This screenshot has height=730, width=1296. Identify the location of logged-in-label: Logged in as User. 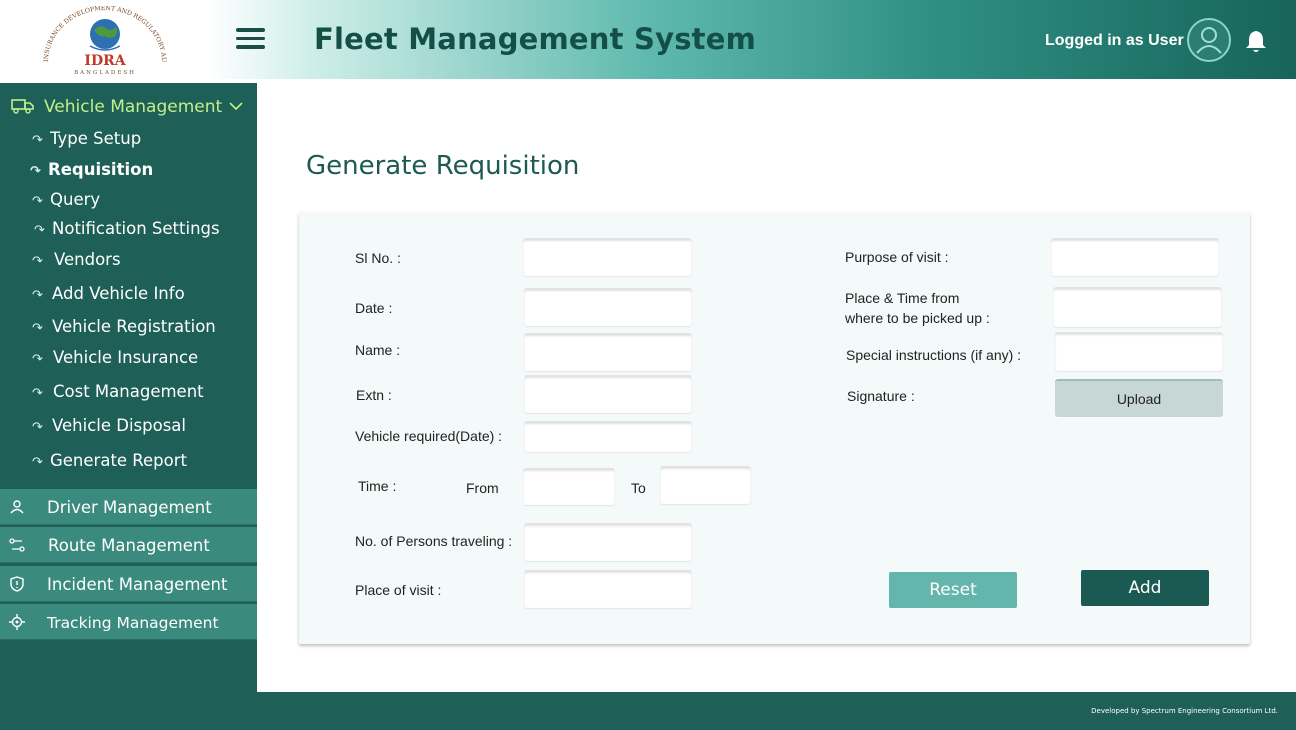
(1114, 40).